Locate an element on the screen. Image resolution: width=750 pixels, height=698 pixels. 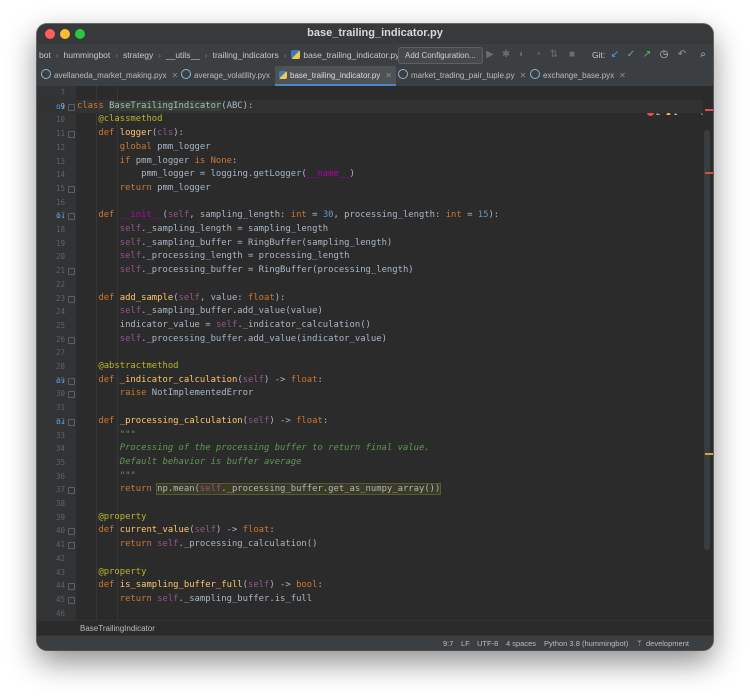
code-line: 16 is located at coordinates (375, 203).